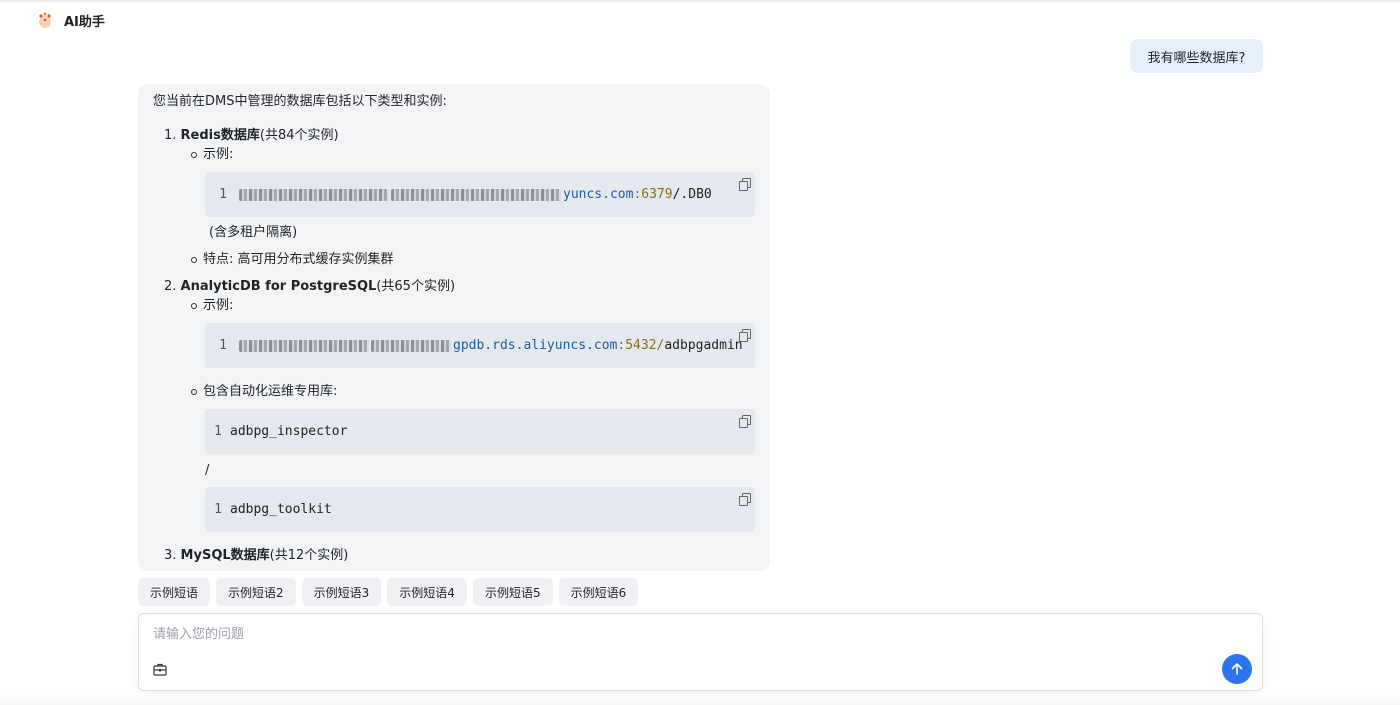 This screenshot has width=1400, height=705. What do you see at coordinates (1196, 56) in the screenshot?
I see `user-message-bubble: 我有哪些数据库?` at bounding box center [1196, 56].